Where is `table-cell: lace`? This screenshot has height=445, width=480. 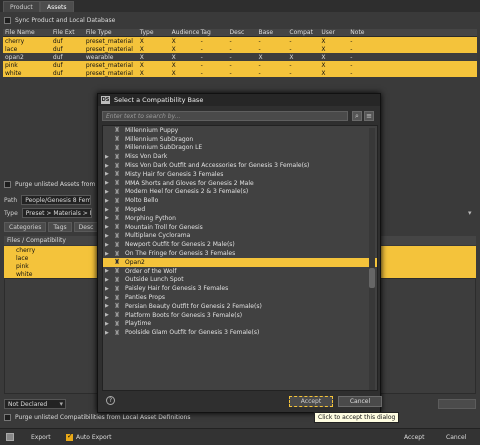
table-cell: lace is located at coordinates (11, 49).